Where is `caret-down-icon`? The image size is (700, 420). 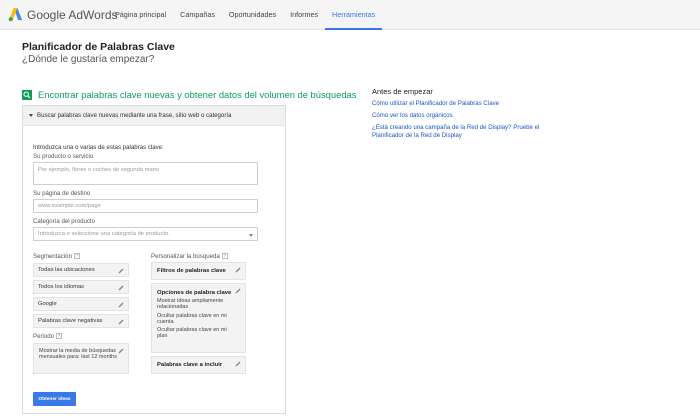 caret-down-icon is located at coordinates (31, 115).